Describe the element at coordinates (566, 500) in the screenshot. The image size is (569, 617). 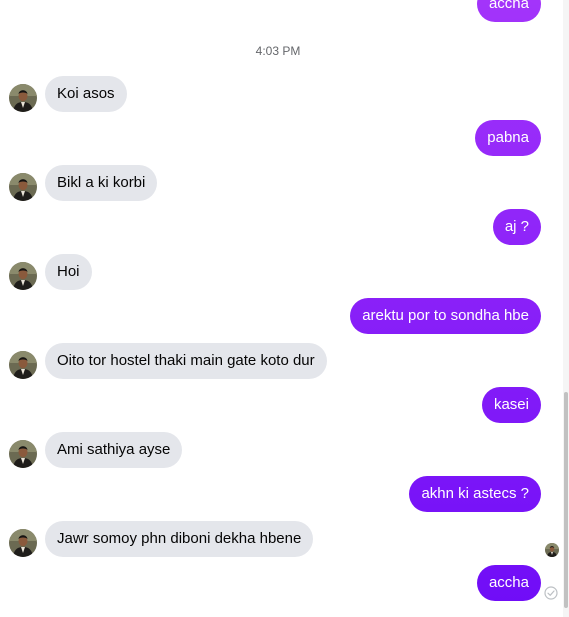
I see `scrollbar-thumb` at that location.